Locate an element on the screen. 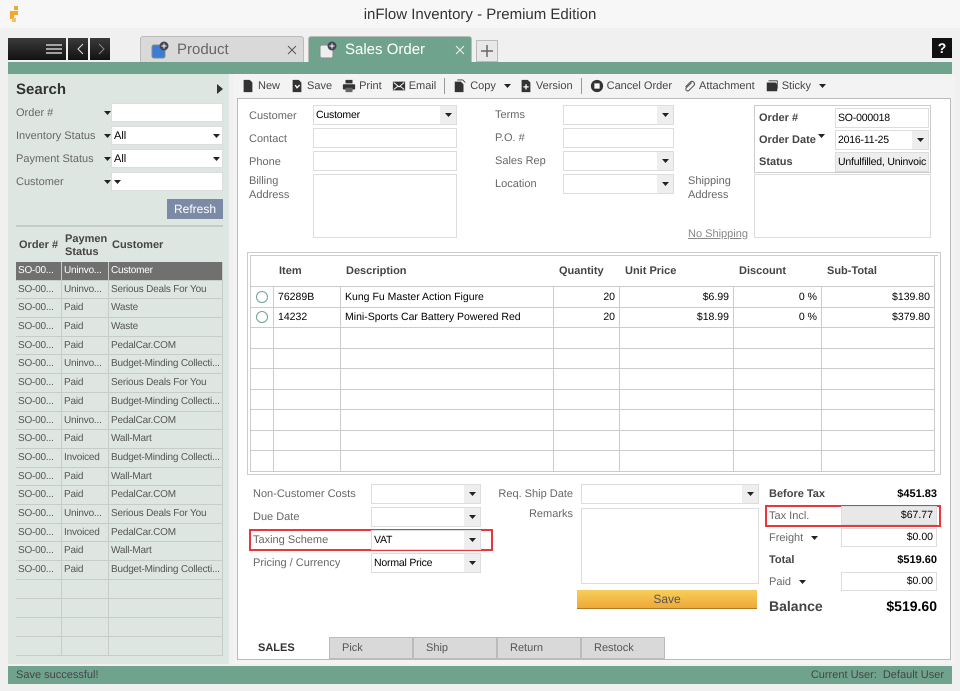  tab: Product is located at coordinates (222, 49).